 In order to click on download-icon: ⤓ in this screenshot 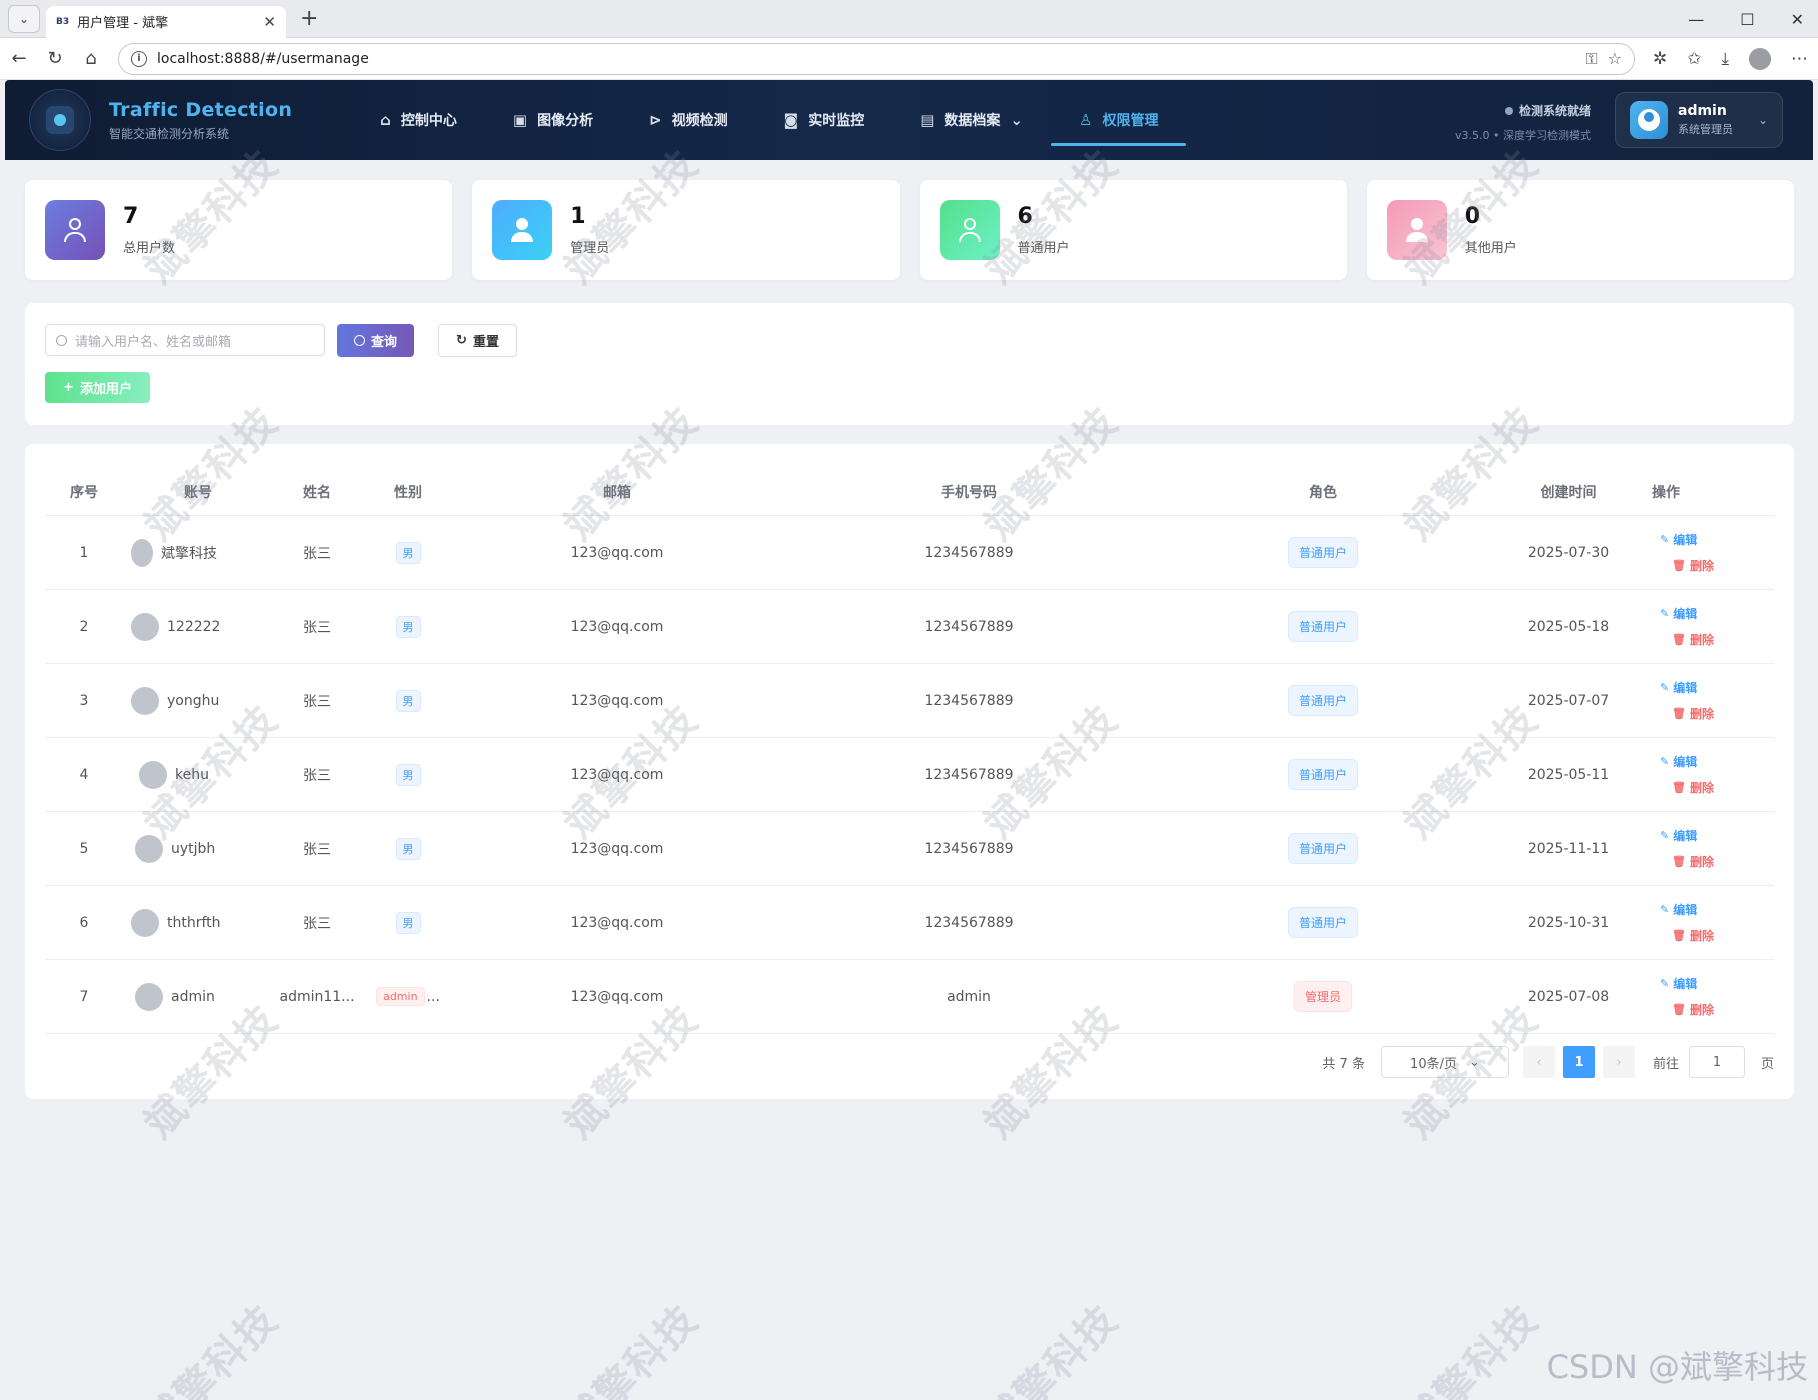, I will do `click(1725, 59)`.